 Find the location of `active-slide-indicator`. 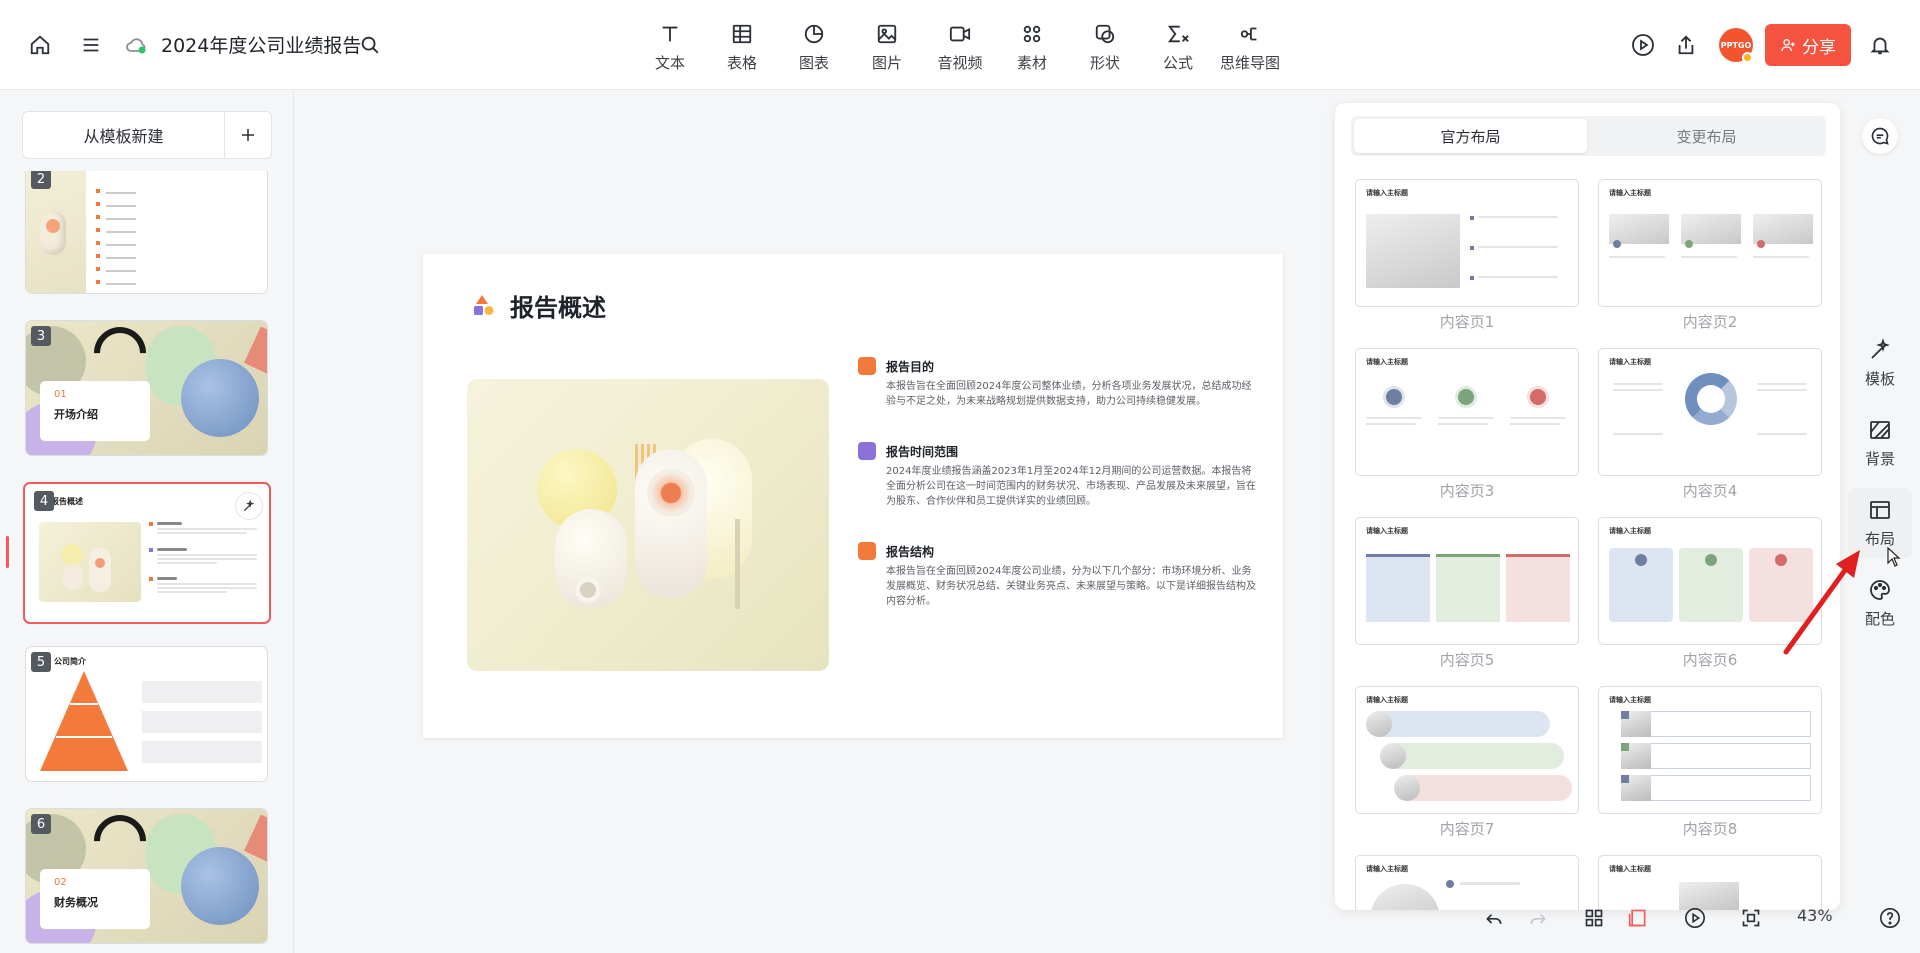

active-slide-indicator is located at coordinates (7, 552).